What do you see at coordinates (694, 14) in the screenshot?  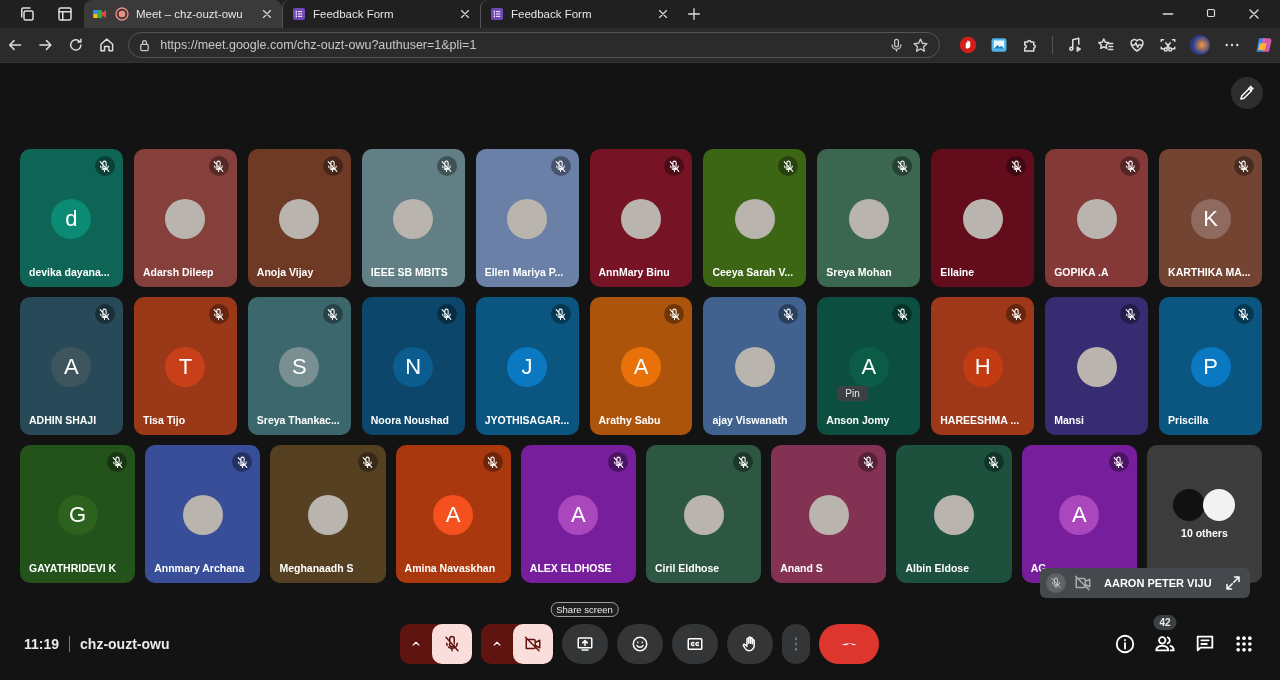 I see `new-tab-icon` at bounding box center [694, 14].